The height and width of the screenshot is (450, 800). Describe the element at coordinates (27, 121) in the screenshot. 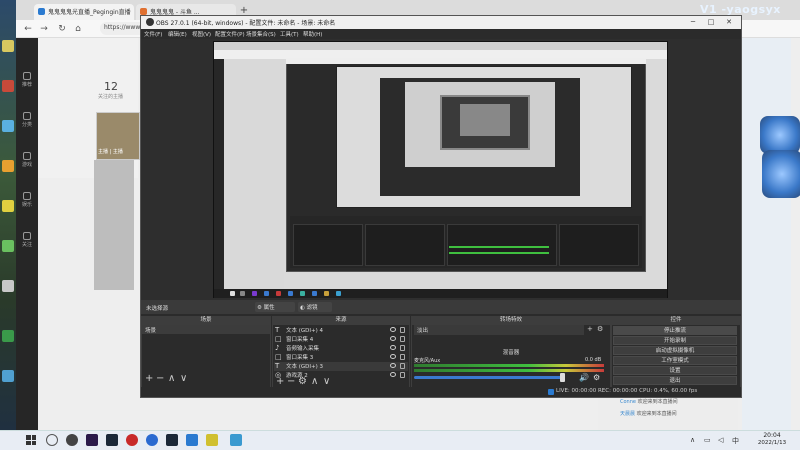

I see `sidebar-item-category: 分类` at that location.